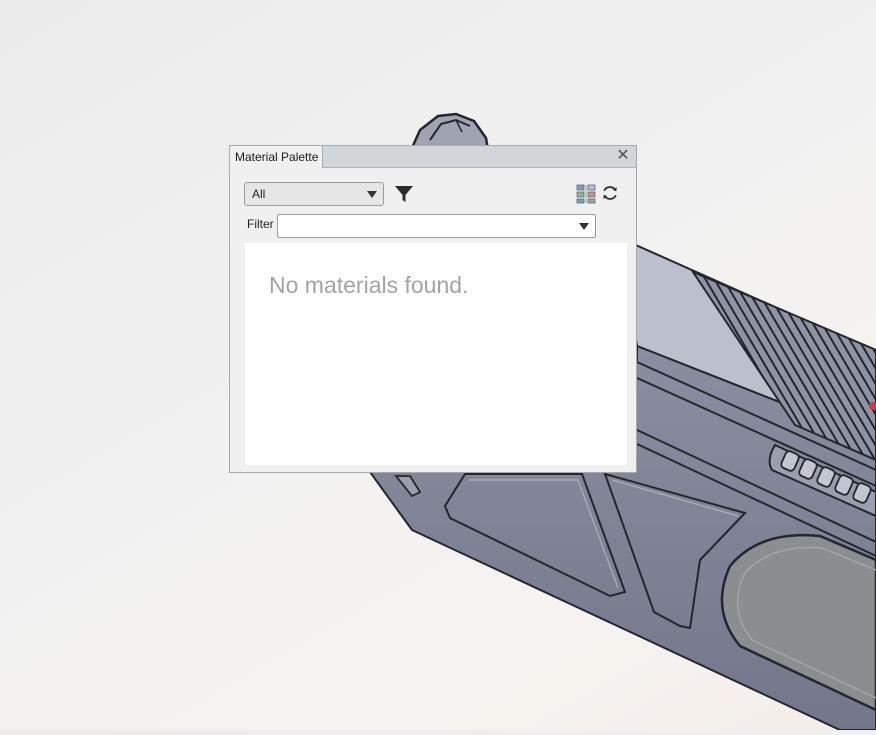  I want to click on refresh-icon, so click(610, 193).